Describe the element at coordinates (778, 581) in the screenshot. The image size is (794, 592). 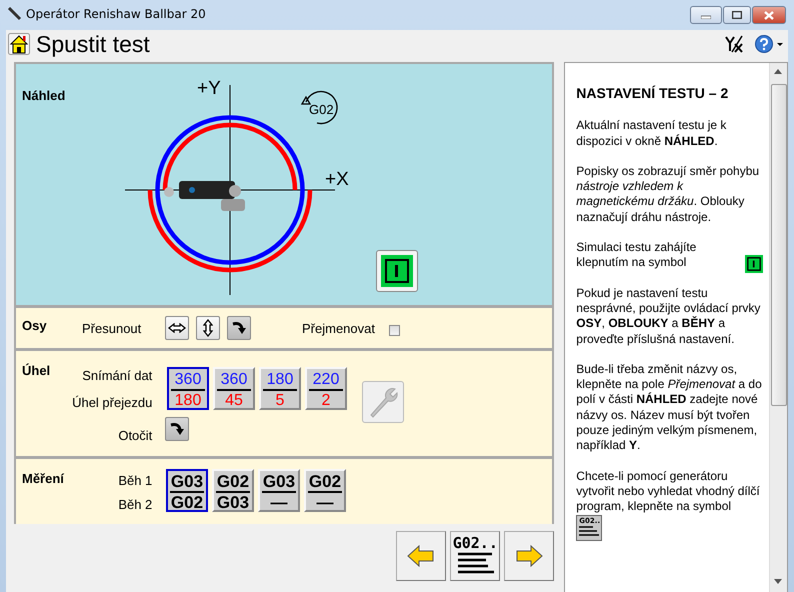
I see `scroll-down-icon` at that location.